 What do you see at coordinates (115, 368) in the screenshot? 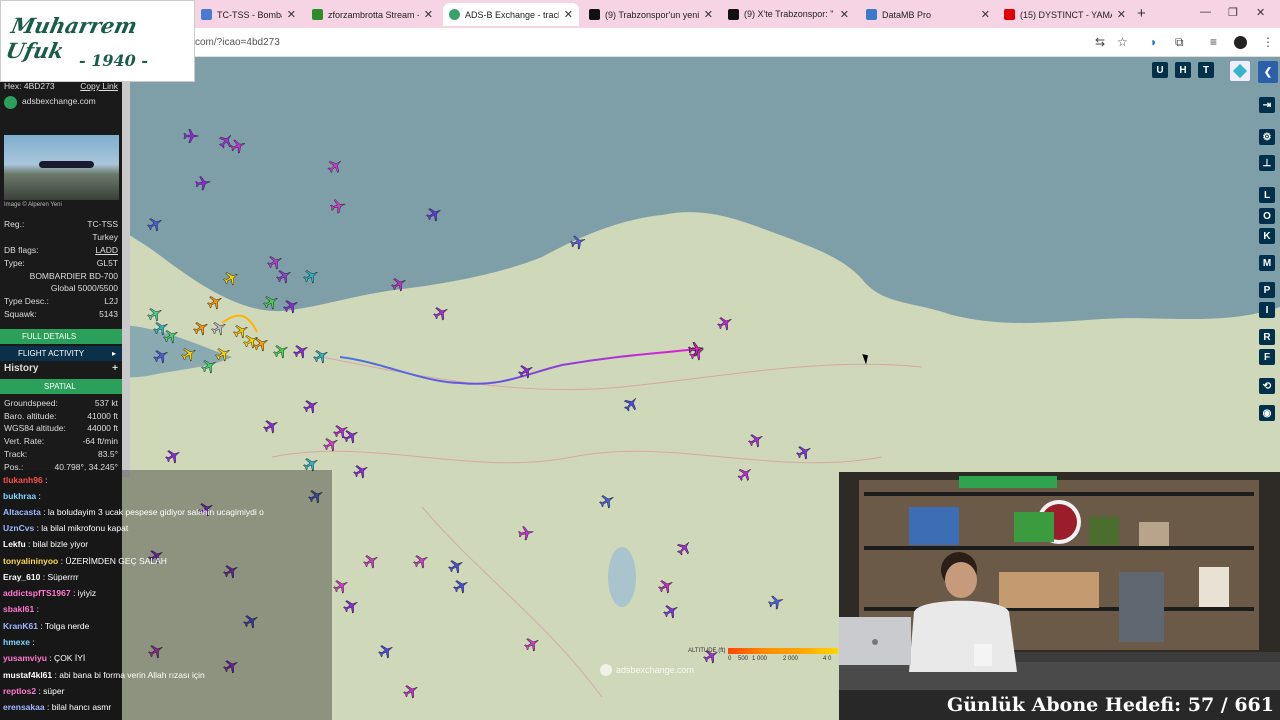
I see `plus-icon: +` at bounding box center [115, 368].